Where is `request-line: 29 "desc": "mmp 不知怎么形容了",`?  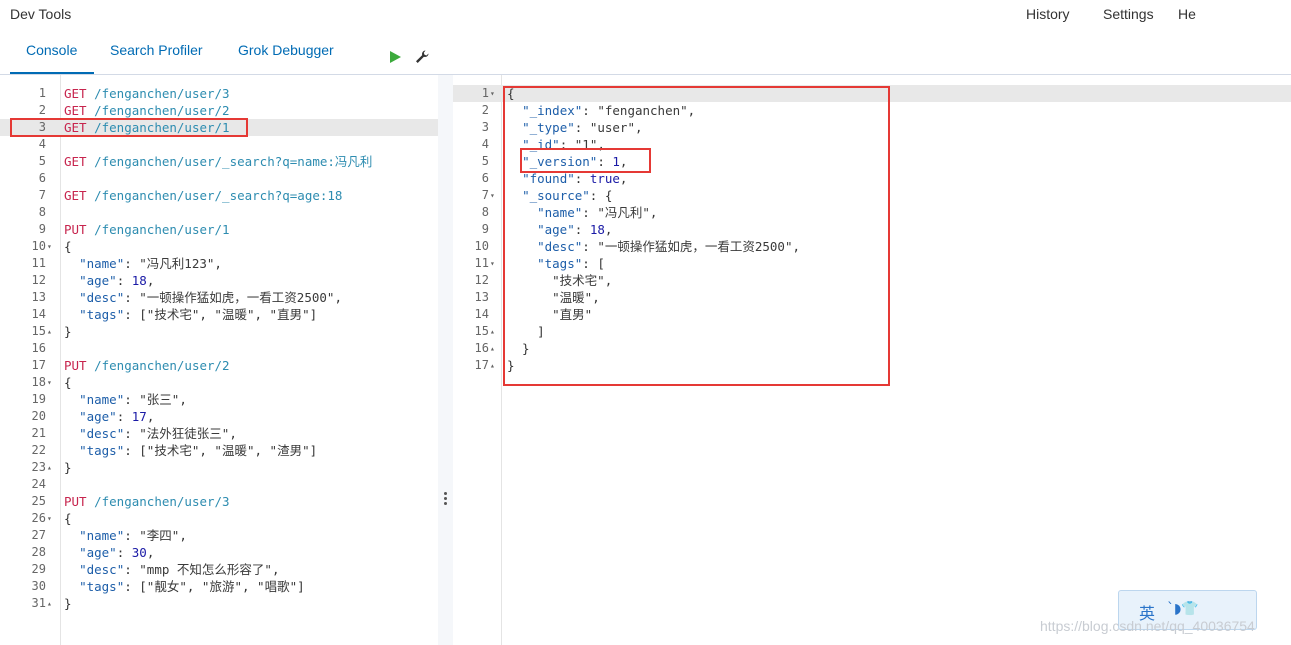
request-line: 29 "desc": "mmp 不知怎么形容了", is located at coordinates (219, 569).